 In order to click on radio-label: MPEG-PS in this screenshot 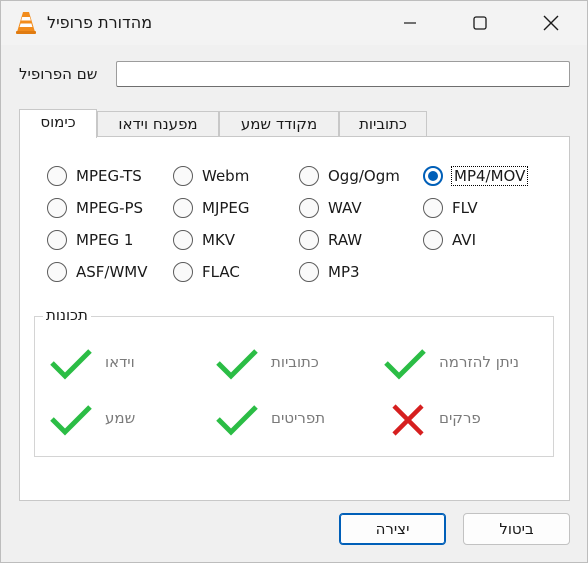, I will do `click(110, 208)`.